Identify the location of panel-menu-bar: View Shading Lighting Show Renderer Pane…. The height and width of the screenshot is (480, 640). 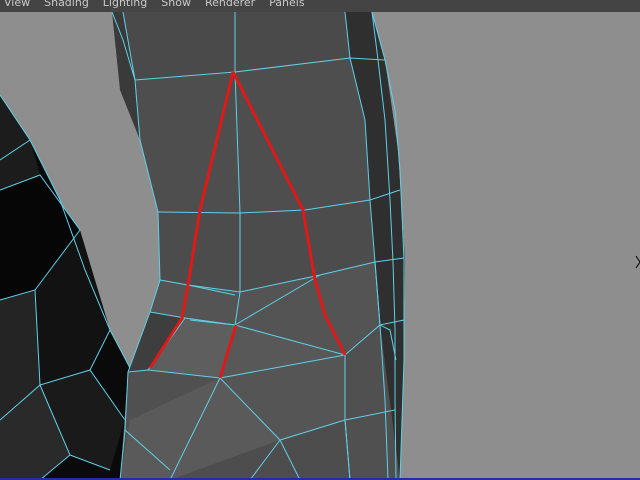
(320, 6).